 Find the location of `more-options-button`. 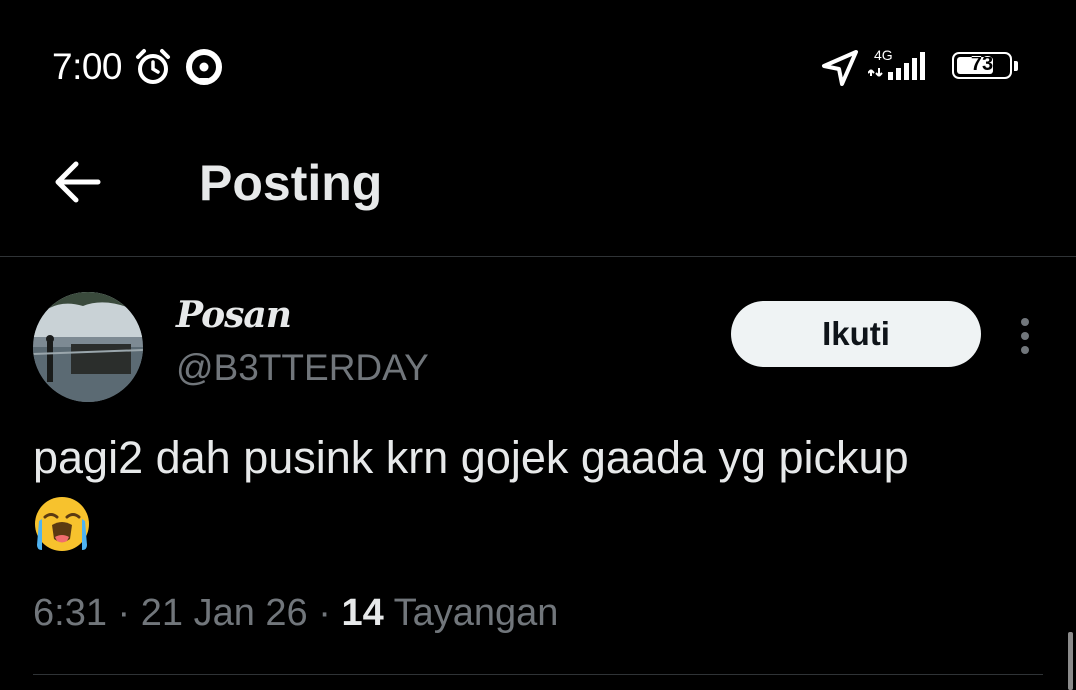

more-options-button is located at coordinates (1025, 336).